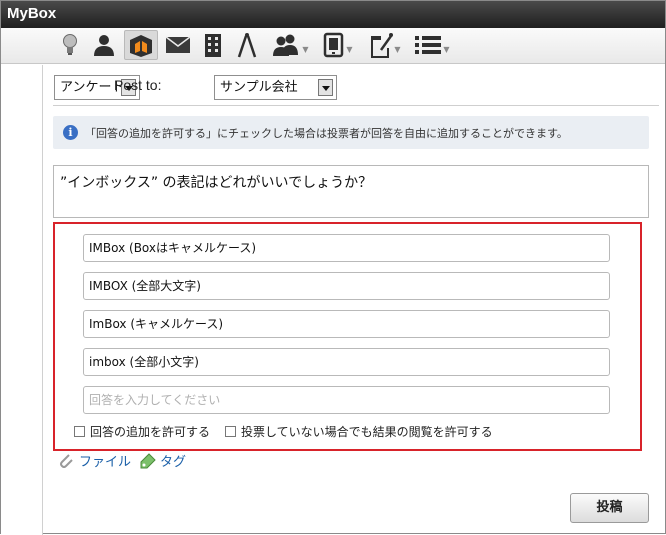 Image resolution: width=666 pixels, height=535 pixels. What do you see at coordinates (138, 85) in the screenshot?
I see `post-to-label: Post to:` at bounding box center [138, 85].